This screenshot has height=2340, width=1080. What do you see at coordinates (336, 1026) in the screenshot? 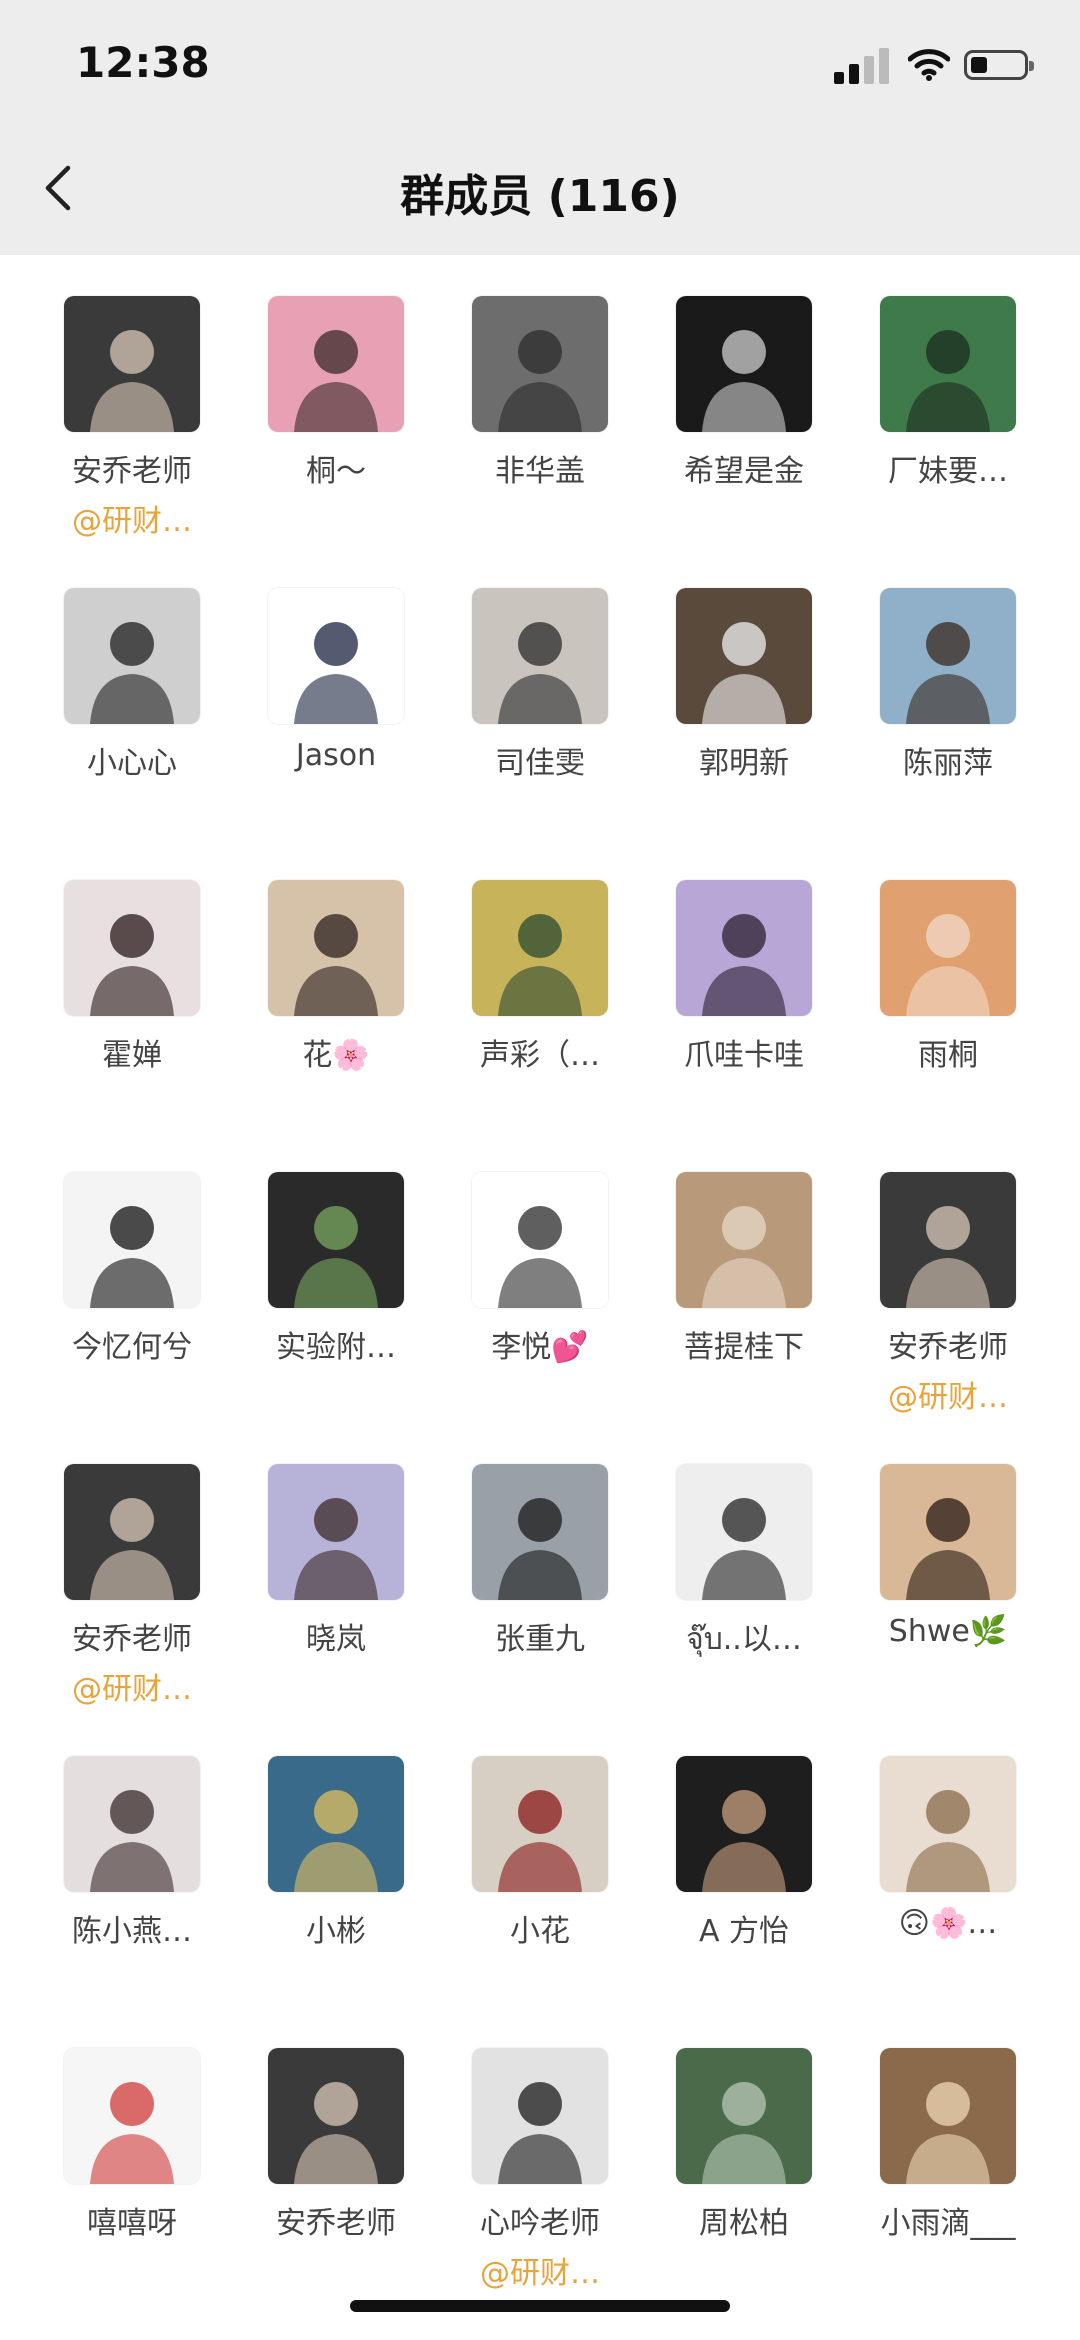
I see `member-item: 花🌸` at bounding box center [336, 1026].